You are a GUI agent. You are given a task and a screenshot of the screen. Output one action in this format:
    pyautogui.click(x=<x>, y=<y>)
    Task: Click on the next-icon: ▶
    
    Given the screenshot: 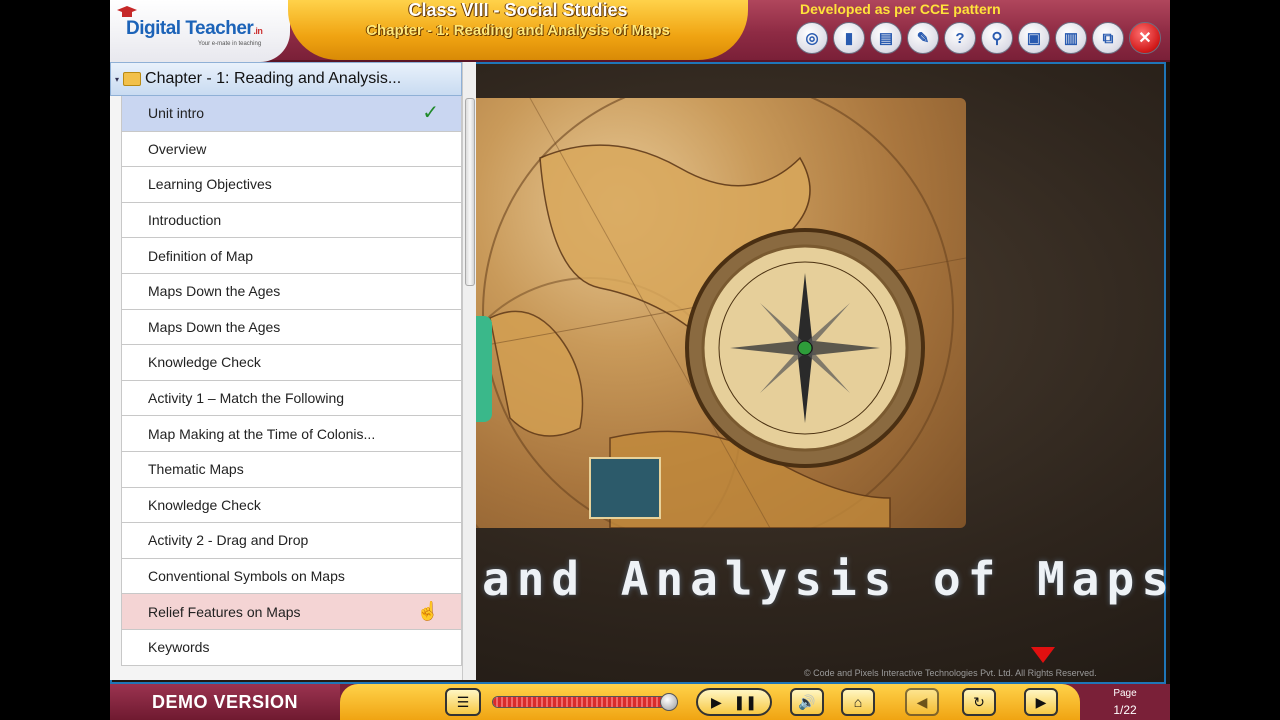 What is the action you would take?
    pyautogui.click(x=1041, y=701)
    